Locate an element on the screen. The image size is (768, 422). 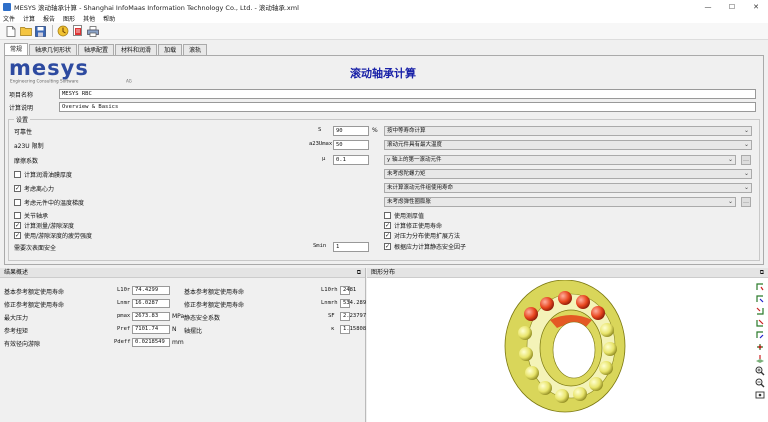
calculate-button is located at coordinates (62, 31).